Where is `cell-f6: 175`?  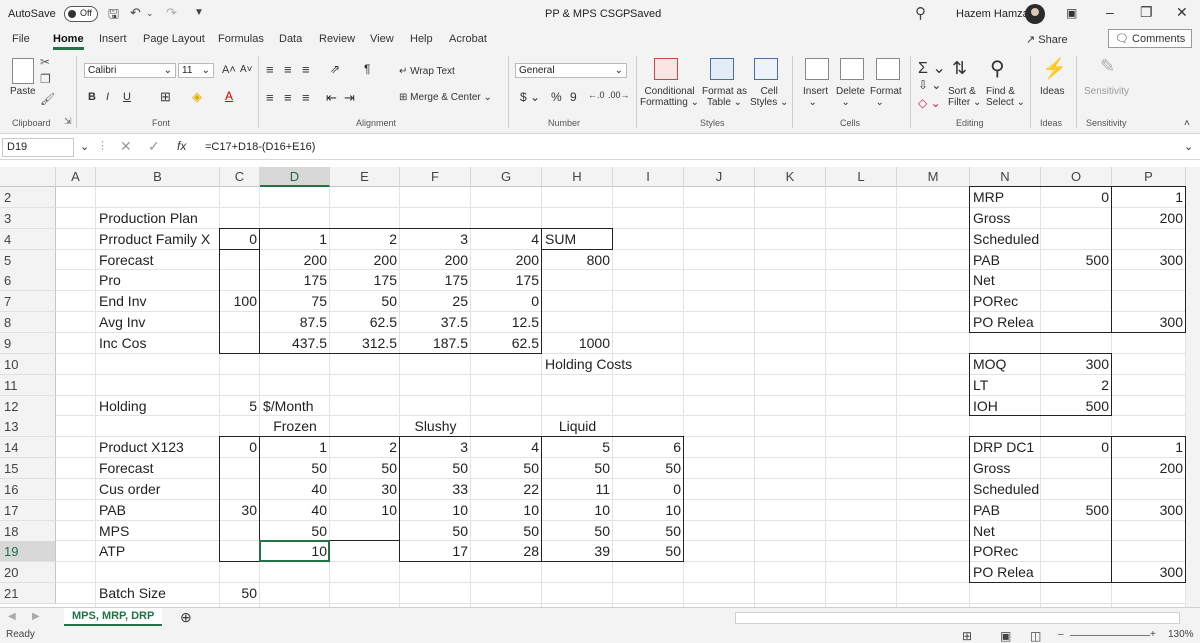
cell-f6: 175 is located at coordinates (435, 280).